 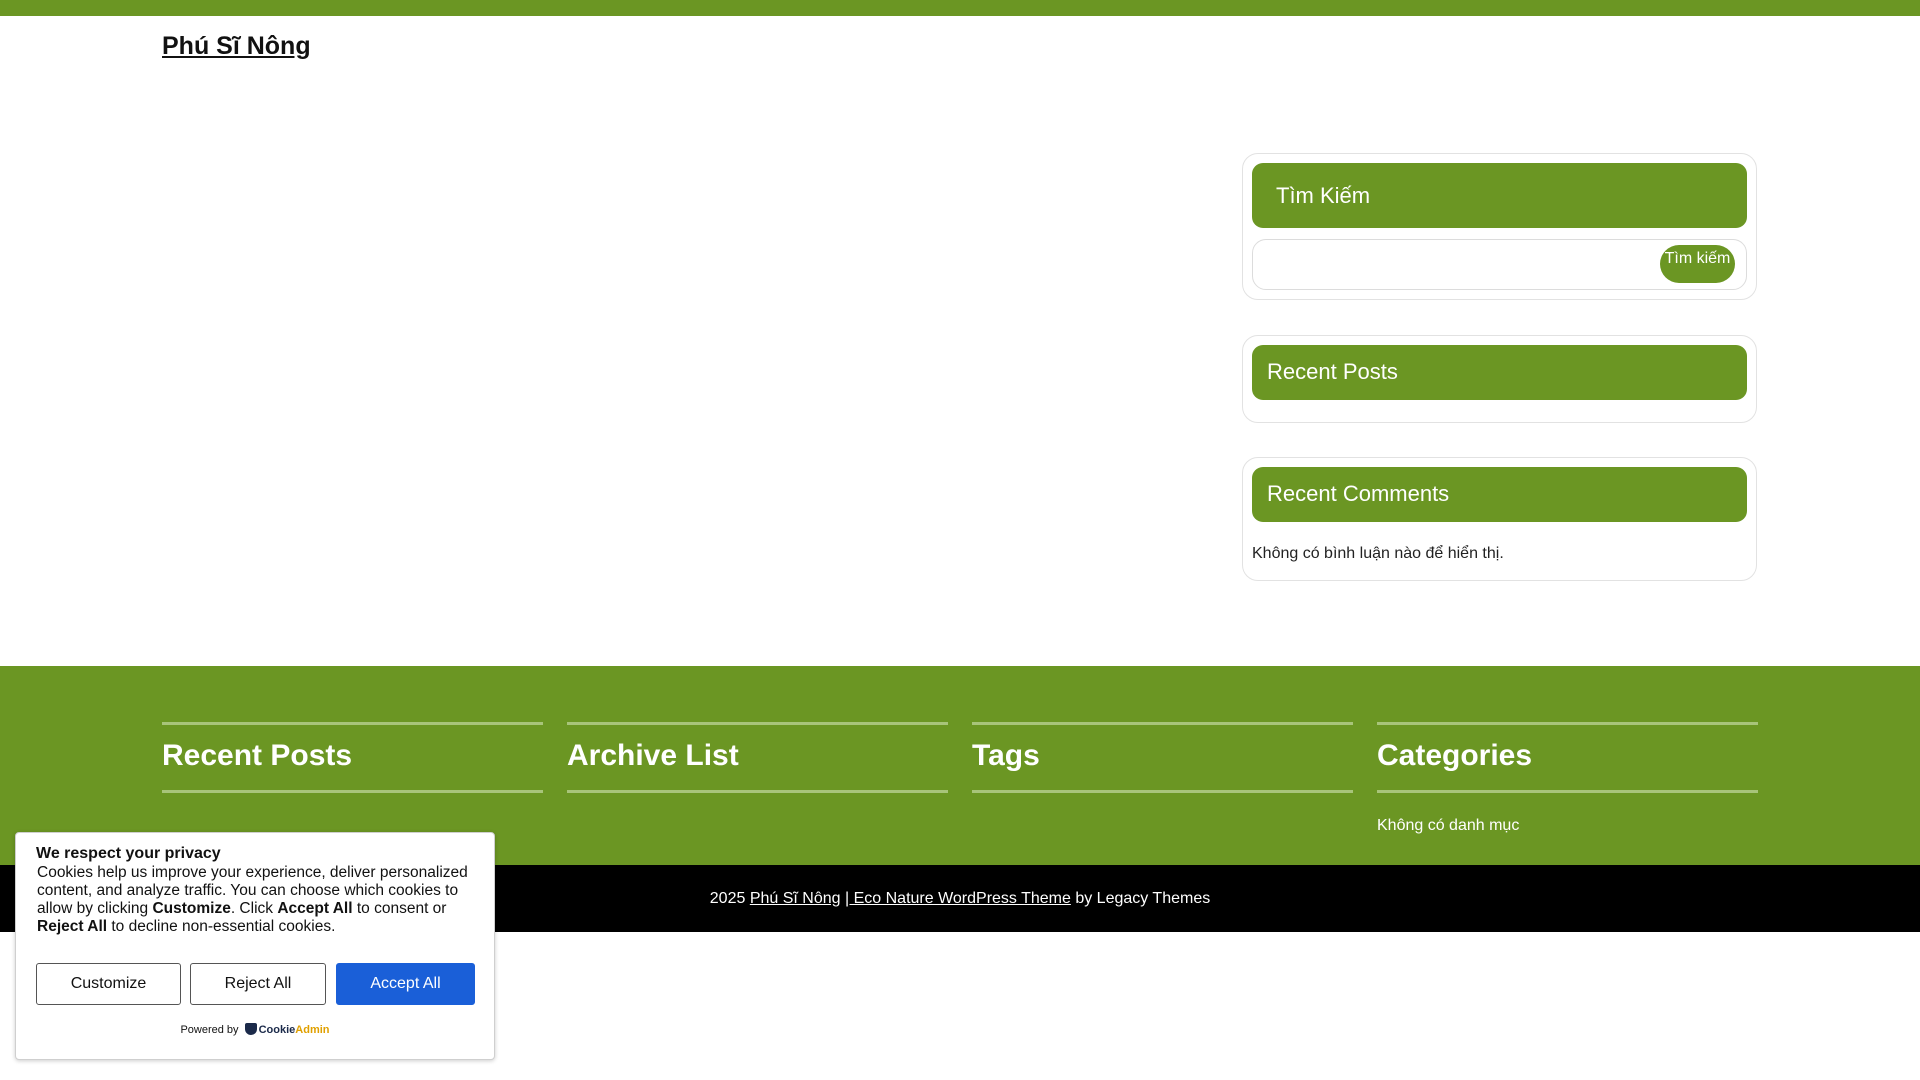 I want to click on cookie-text-part: . Click, so click(x=254, y=908).